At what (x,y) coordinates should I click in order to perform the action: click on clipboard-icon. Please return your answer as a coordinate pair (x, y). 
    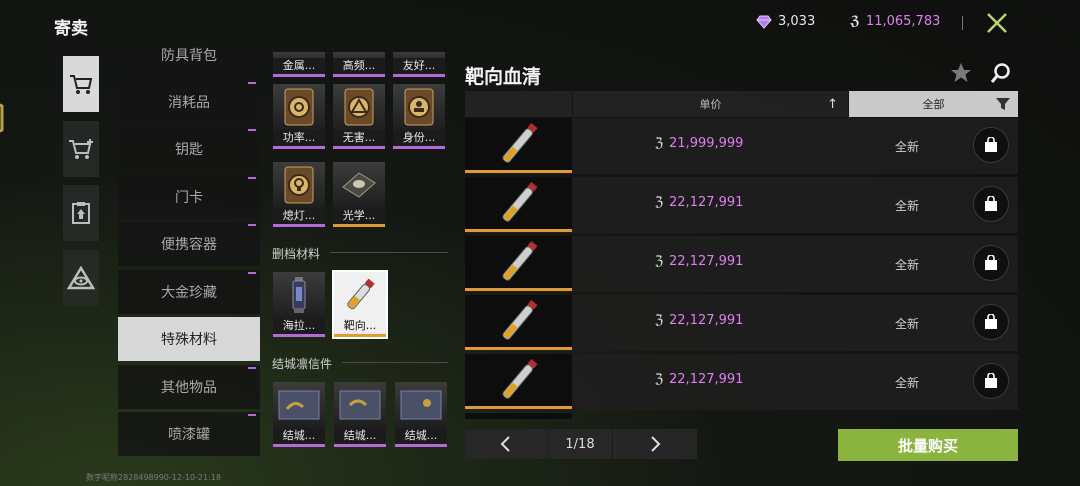
    Looking at the image, I should click on (81, 213).